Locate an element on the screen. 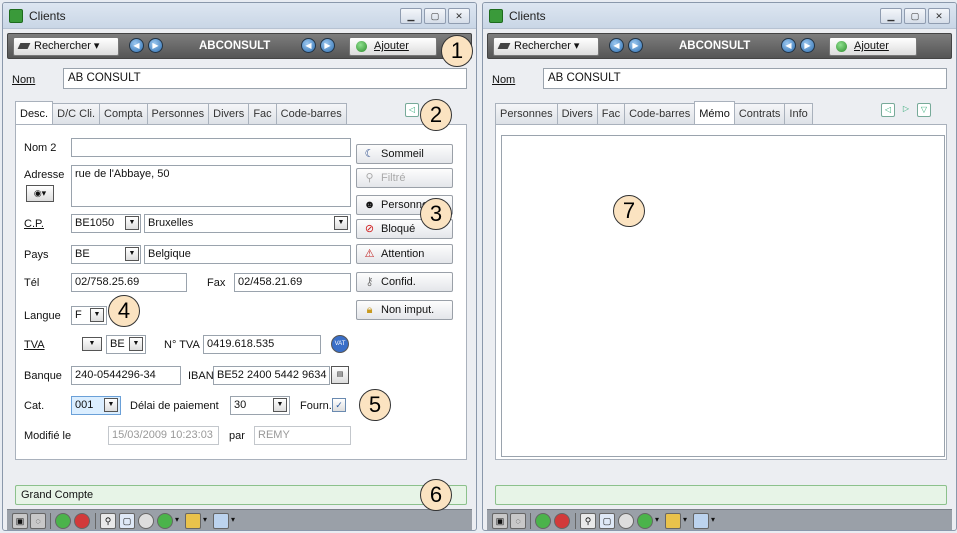 This screenshot has height=533, width=957. tel-field: 02/758.25.69 is located at coordinates (129, 282).